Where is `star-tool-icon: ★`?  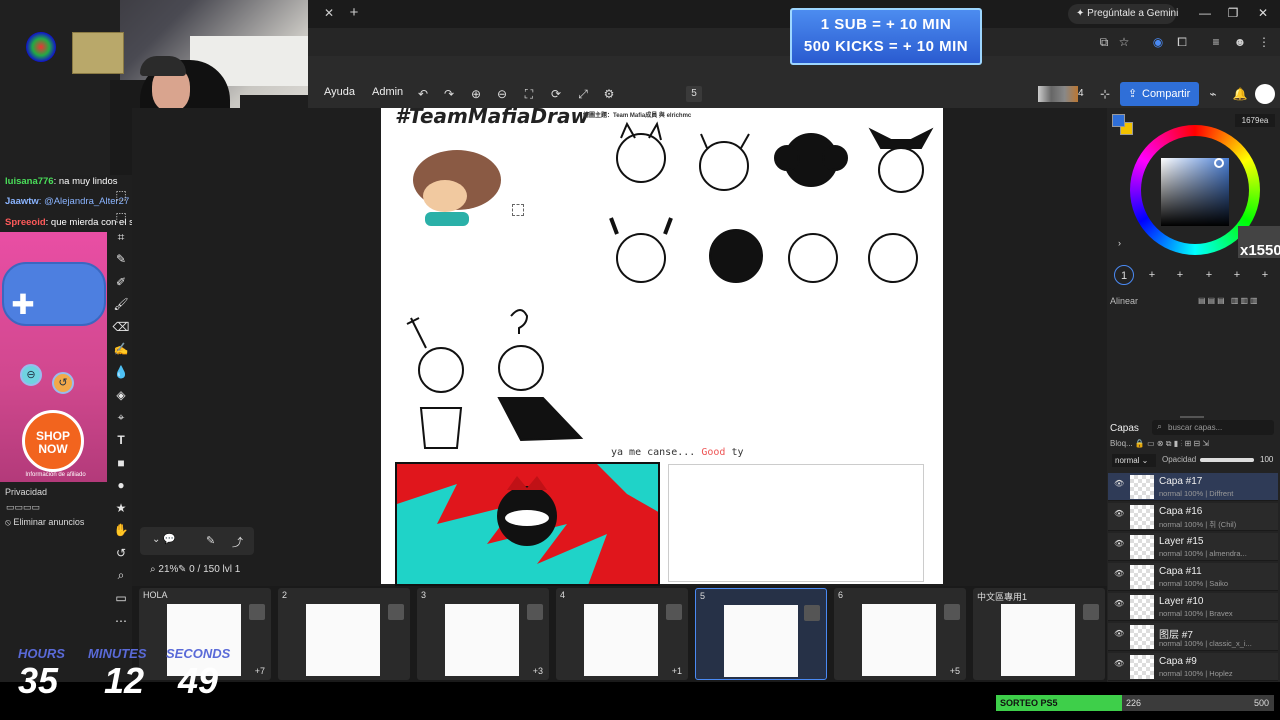 star-tool-icon: ★ is located at coordinates (121, 508).